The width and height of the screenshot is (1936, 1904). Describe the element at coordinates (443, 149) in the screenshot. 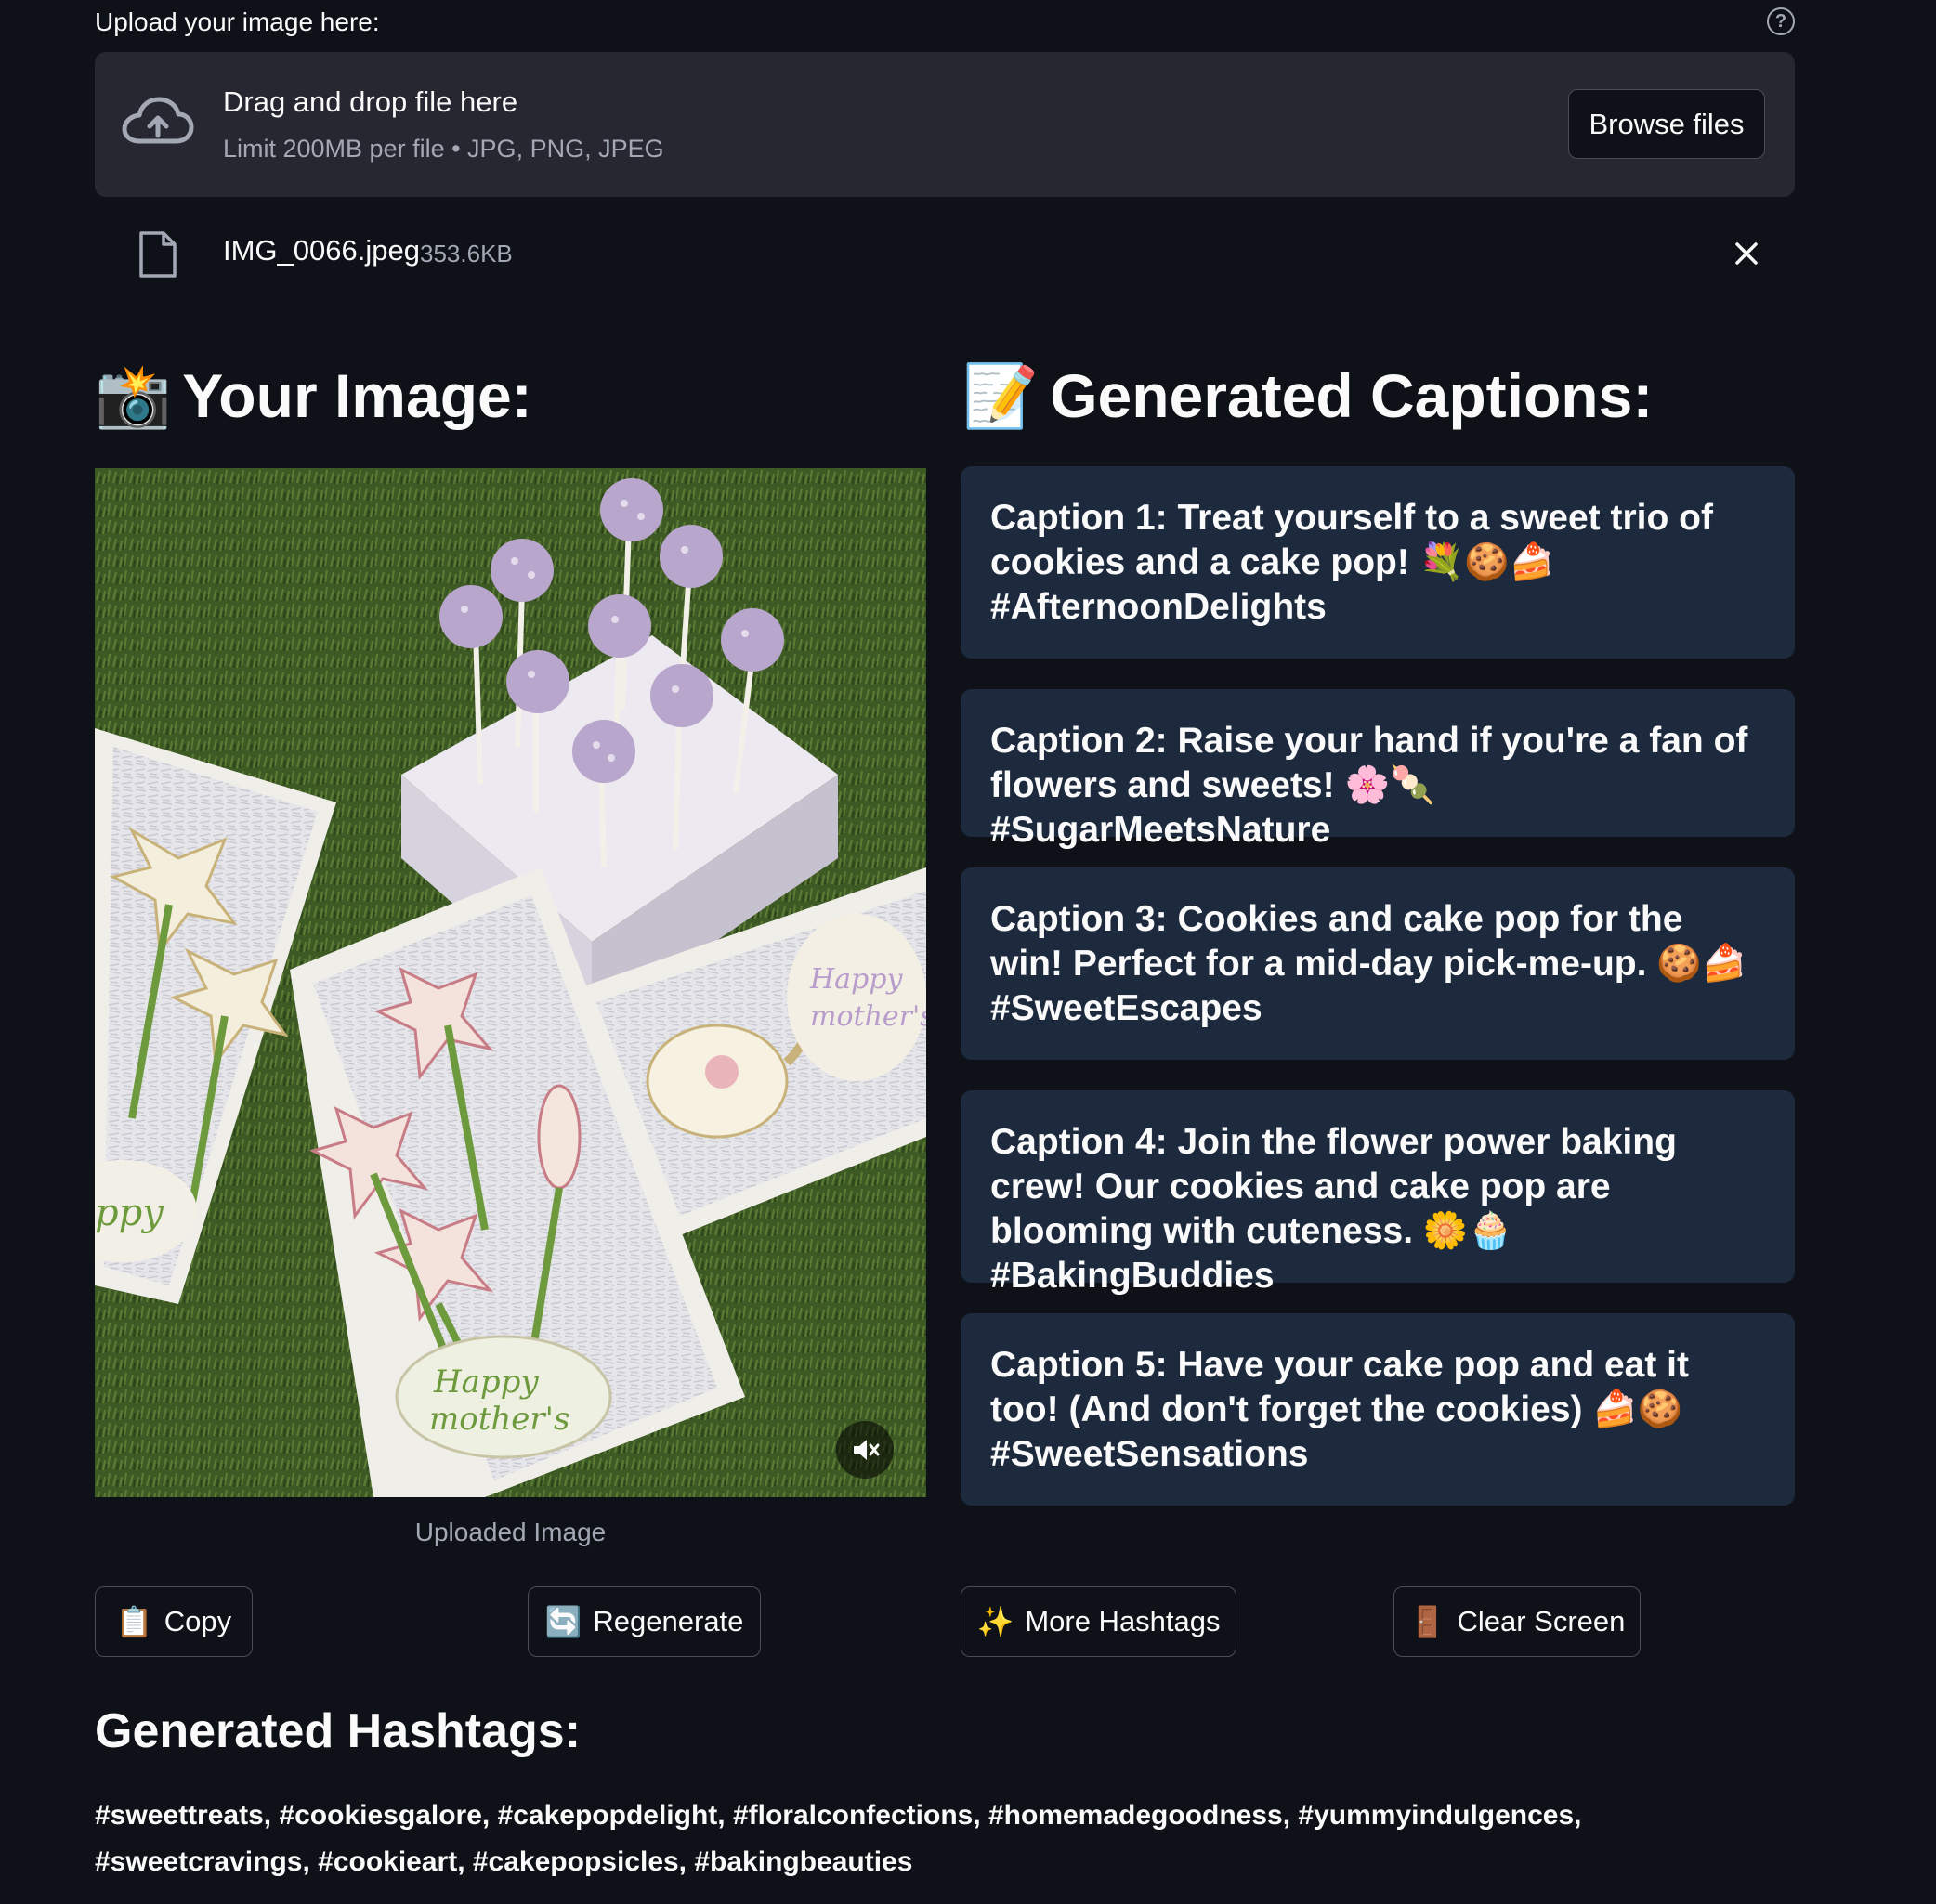

I see `drop-limit-text: Limit 200MB per file • JPG, PNG, JPEG` at that location.